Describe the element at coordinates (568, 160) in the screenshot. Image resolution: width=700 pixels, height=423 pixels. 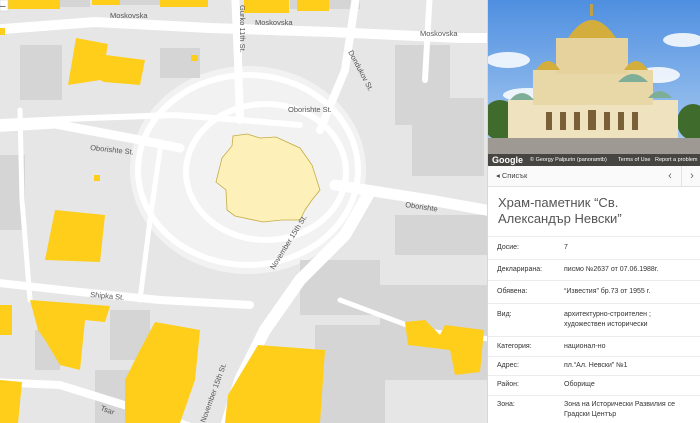
I see `photo-credit: © Georgy Palpurin (panoramtb)` at that location.